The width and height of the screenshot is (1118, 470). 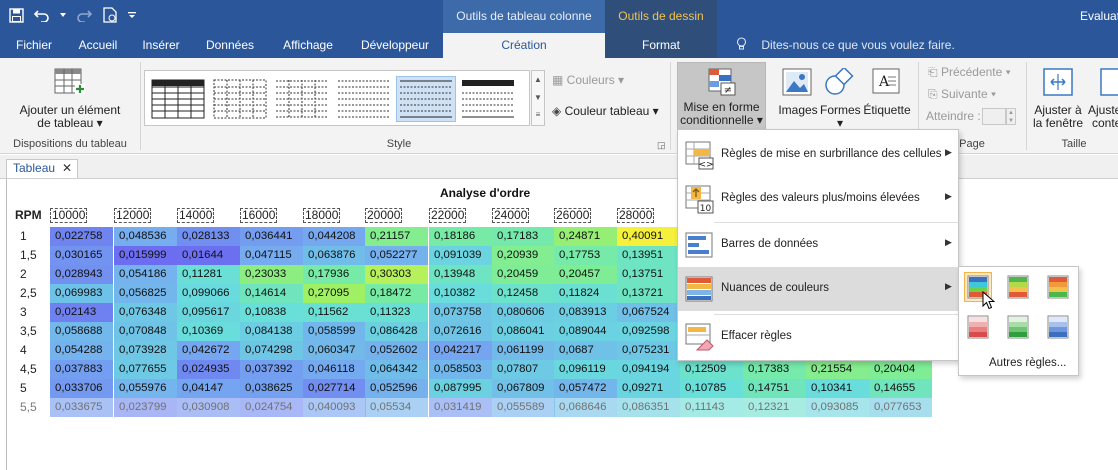 What do you see at coordinates (271, 274) in the screenshot?
I see `table-cell: 0,23033` at bounding box center [271, 274].